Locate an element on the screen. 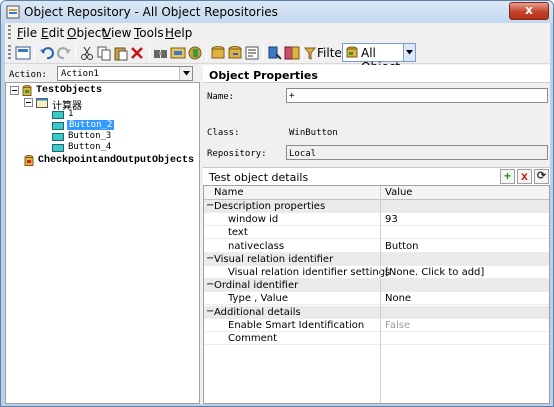 The width and height of the screenshot is (554, 407). toolbar-grip is located at coordinates (9, 53).